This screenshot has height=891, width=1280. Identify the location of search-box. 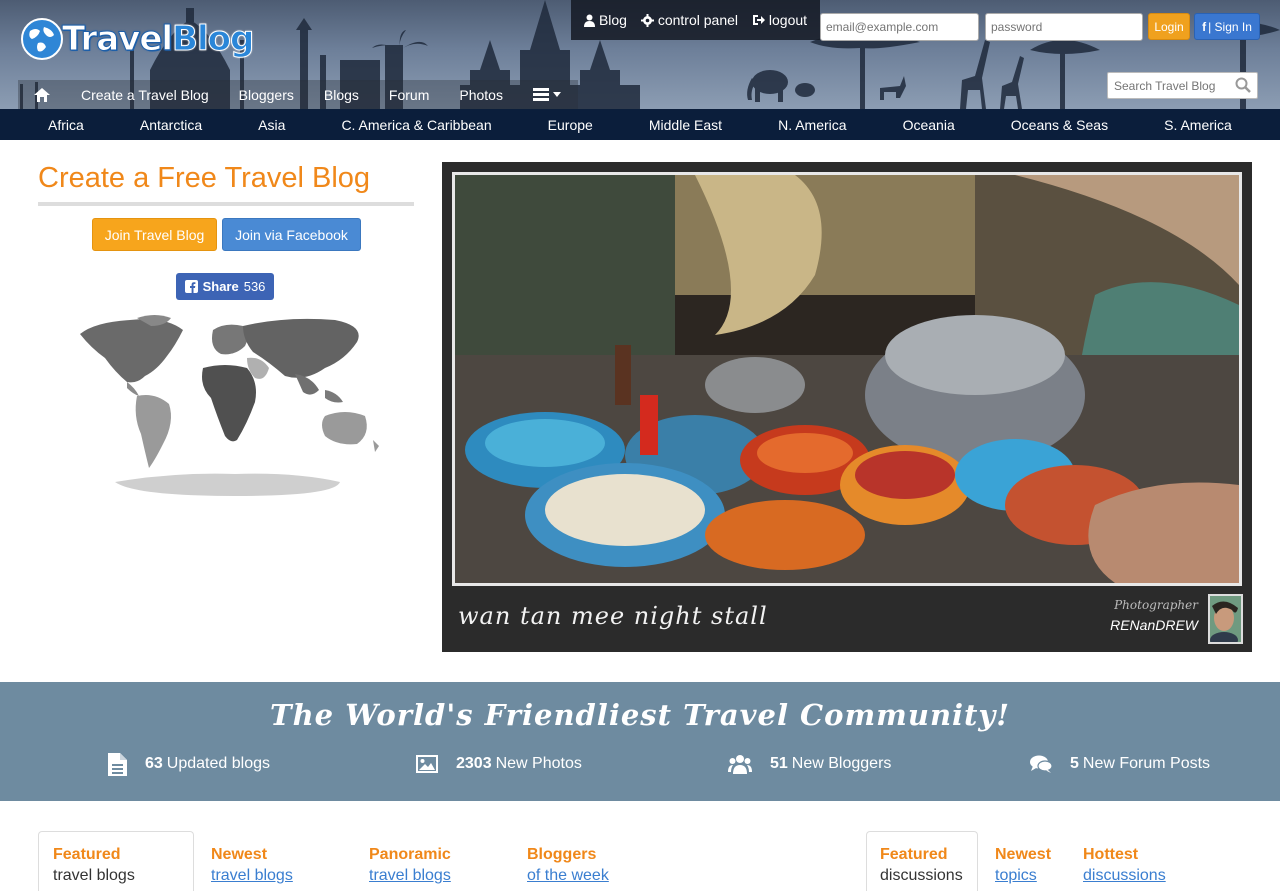
(1182, 85).